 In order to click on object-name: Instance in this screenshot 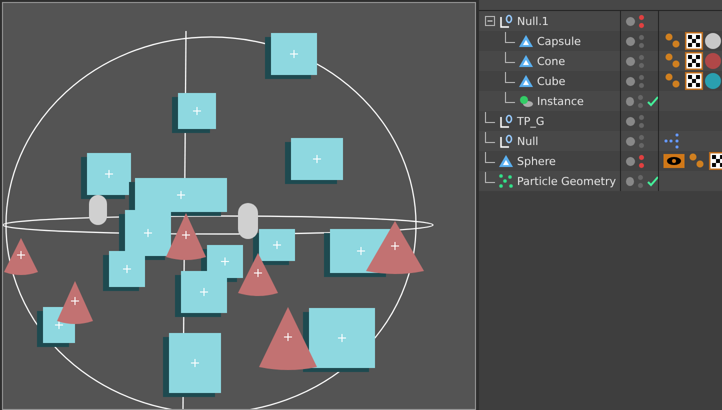, I will do `click(560, 101)`.